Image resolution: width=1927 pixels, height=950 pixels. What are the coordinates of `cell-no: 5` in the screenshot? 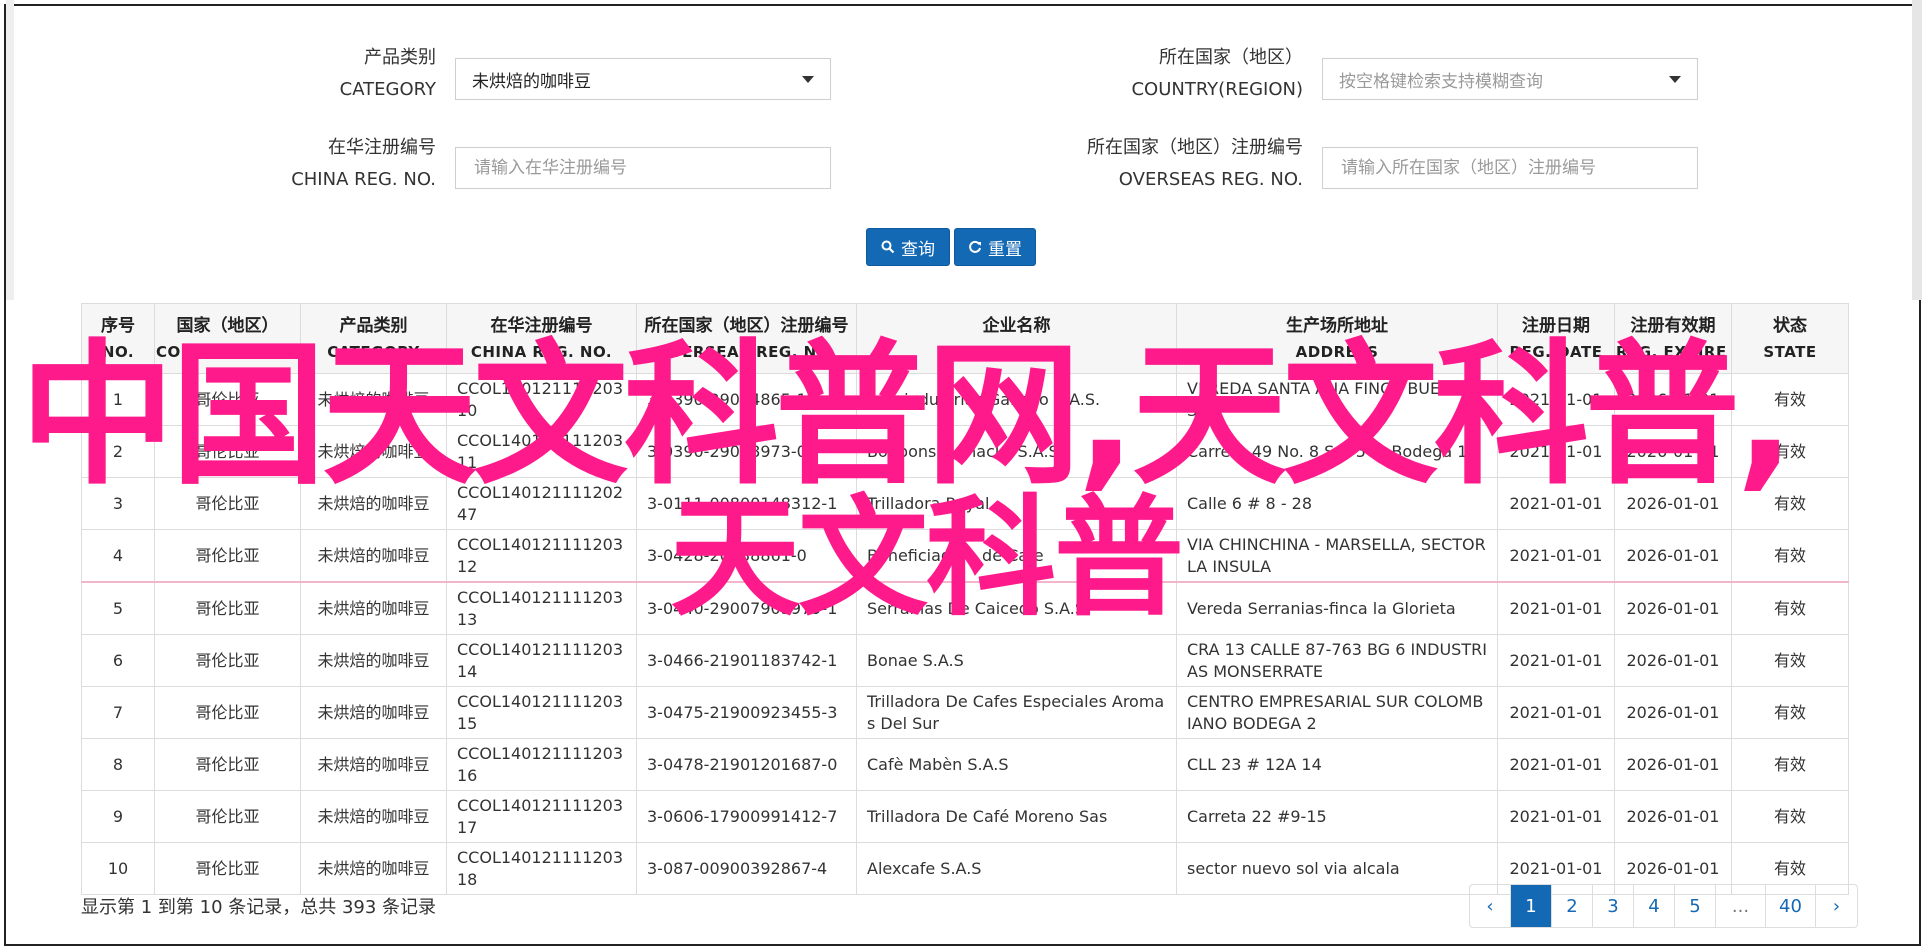 It's located at (118, 608).